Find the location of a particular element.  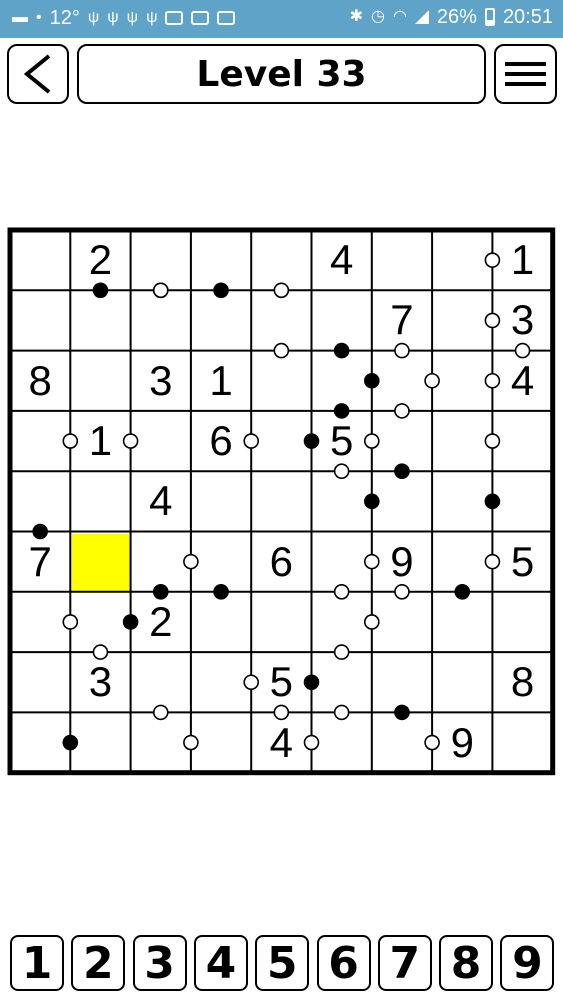

number-key-8: 8 is located at coordinates (466, 963).